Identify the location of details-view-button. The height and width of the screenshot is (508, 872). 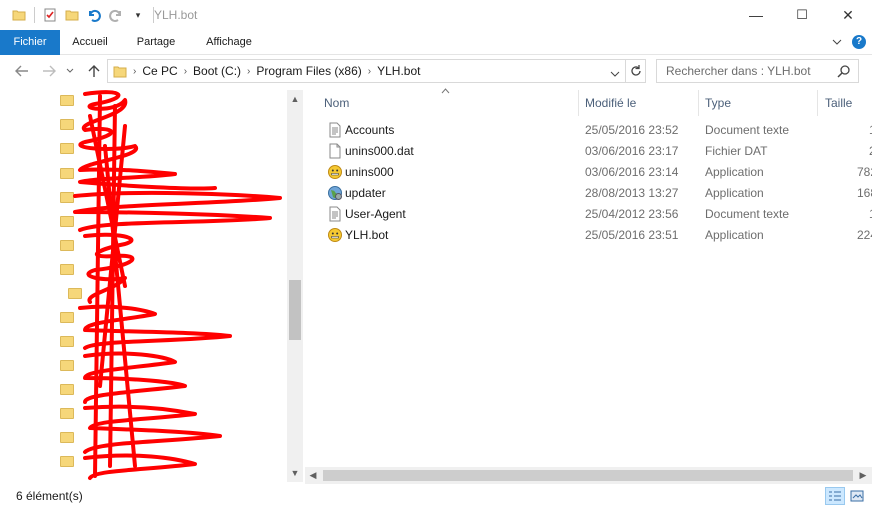
(835, 496).